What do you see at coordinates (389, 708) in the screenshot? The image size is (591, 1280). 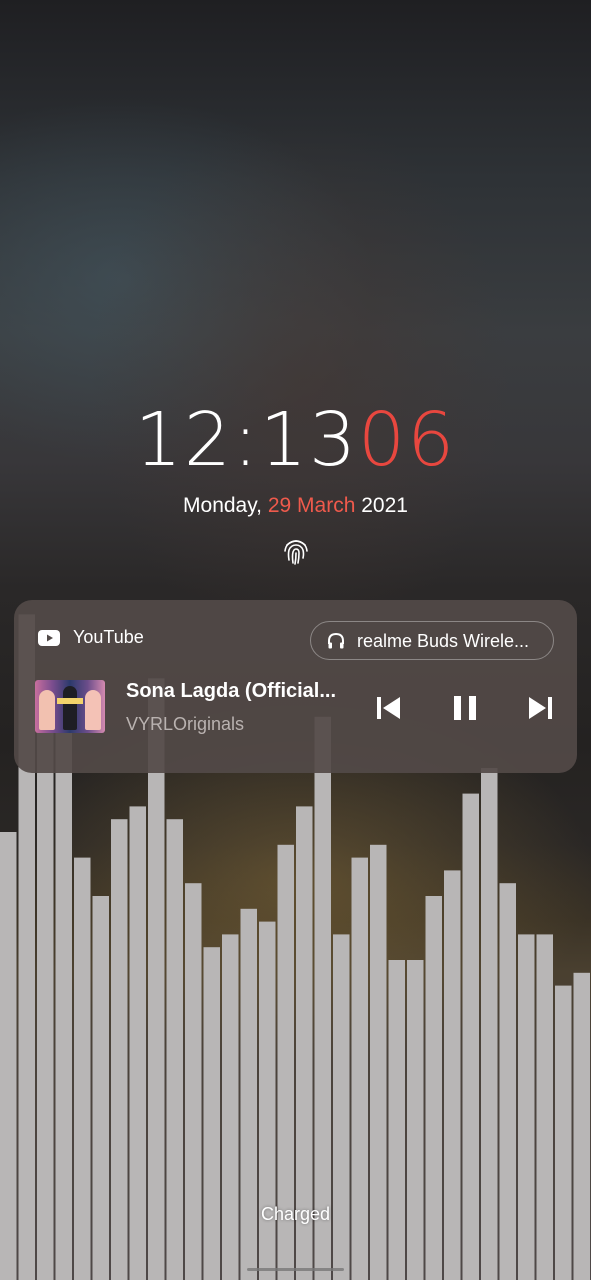 I see `skip-previous-icon` at bounding box center [389, 708].